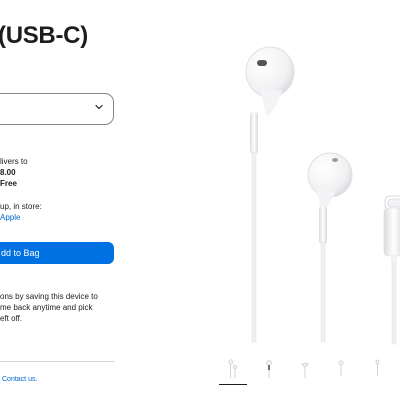 The width and height of the screenshot is (400, 400). I want to click on contact-link: Contact us., so click(19, 379).